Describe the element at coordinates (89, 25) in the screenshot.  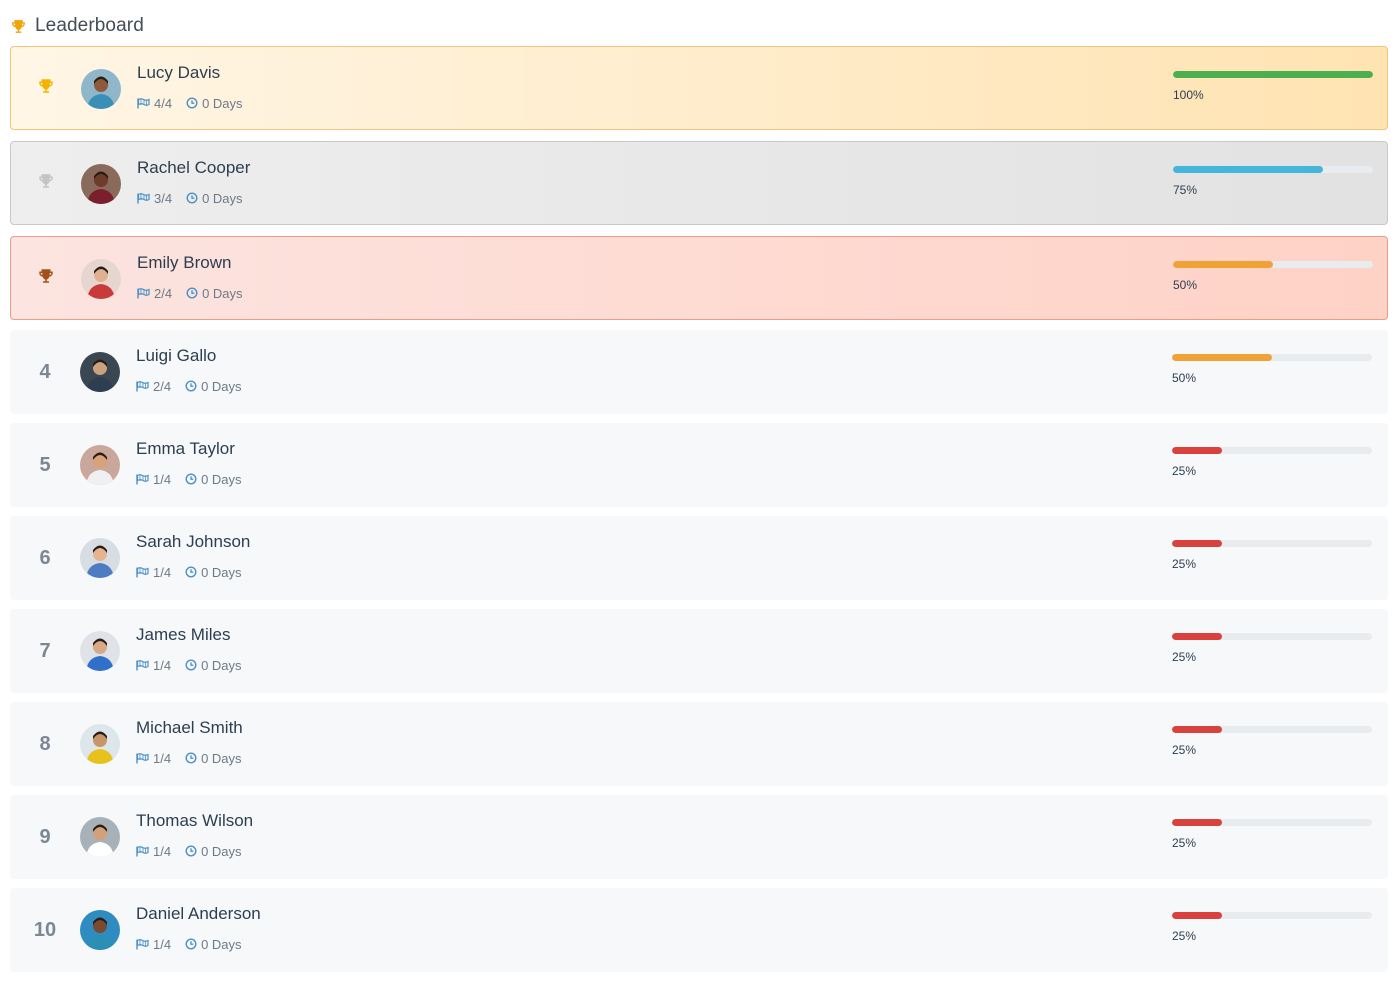
I see `page-title: Leaderboard` at that location.